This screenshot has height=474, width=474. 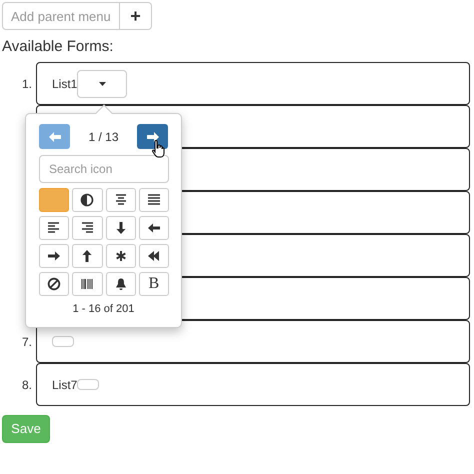 What do you see at coordinates (65, 385) in the screenshot?
I see `form-label: List7` at bounding box center [65, 385].